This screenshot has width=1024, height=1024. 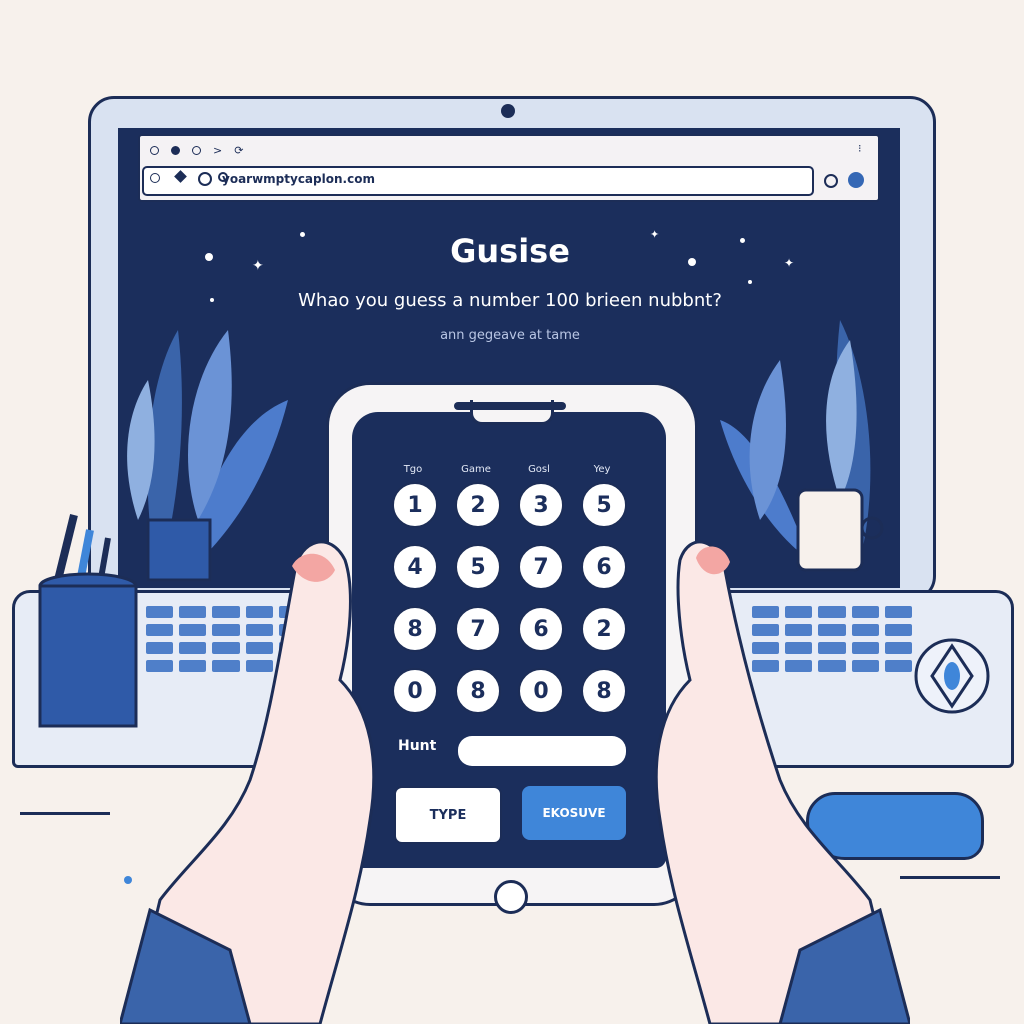 I want to click on execute-button: EKOSUVE, so click(x=574, y=813).